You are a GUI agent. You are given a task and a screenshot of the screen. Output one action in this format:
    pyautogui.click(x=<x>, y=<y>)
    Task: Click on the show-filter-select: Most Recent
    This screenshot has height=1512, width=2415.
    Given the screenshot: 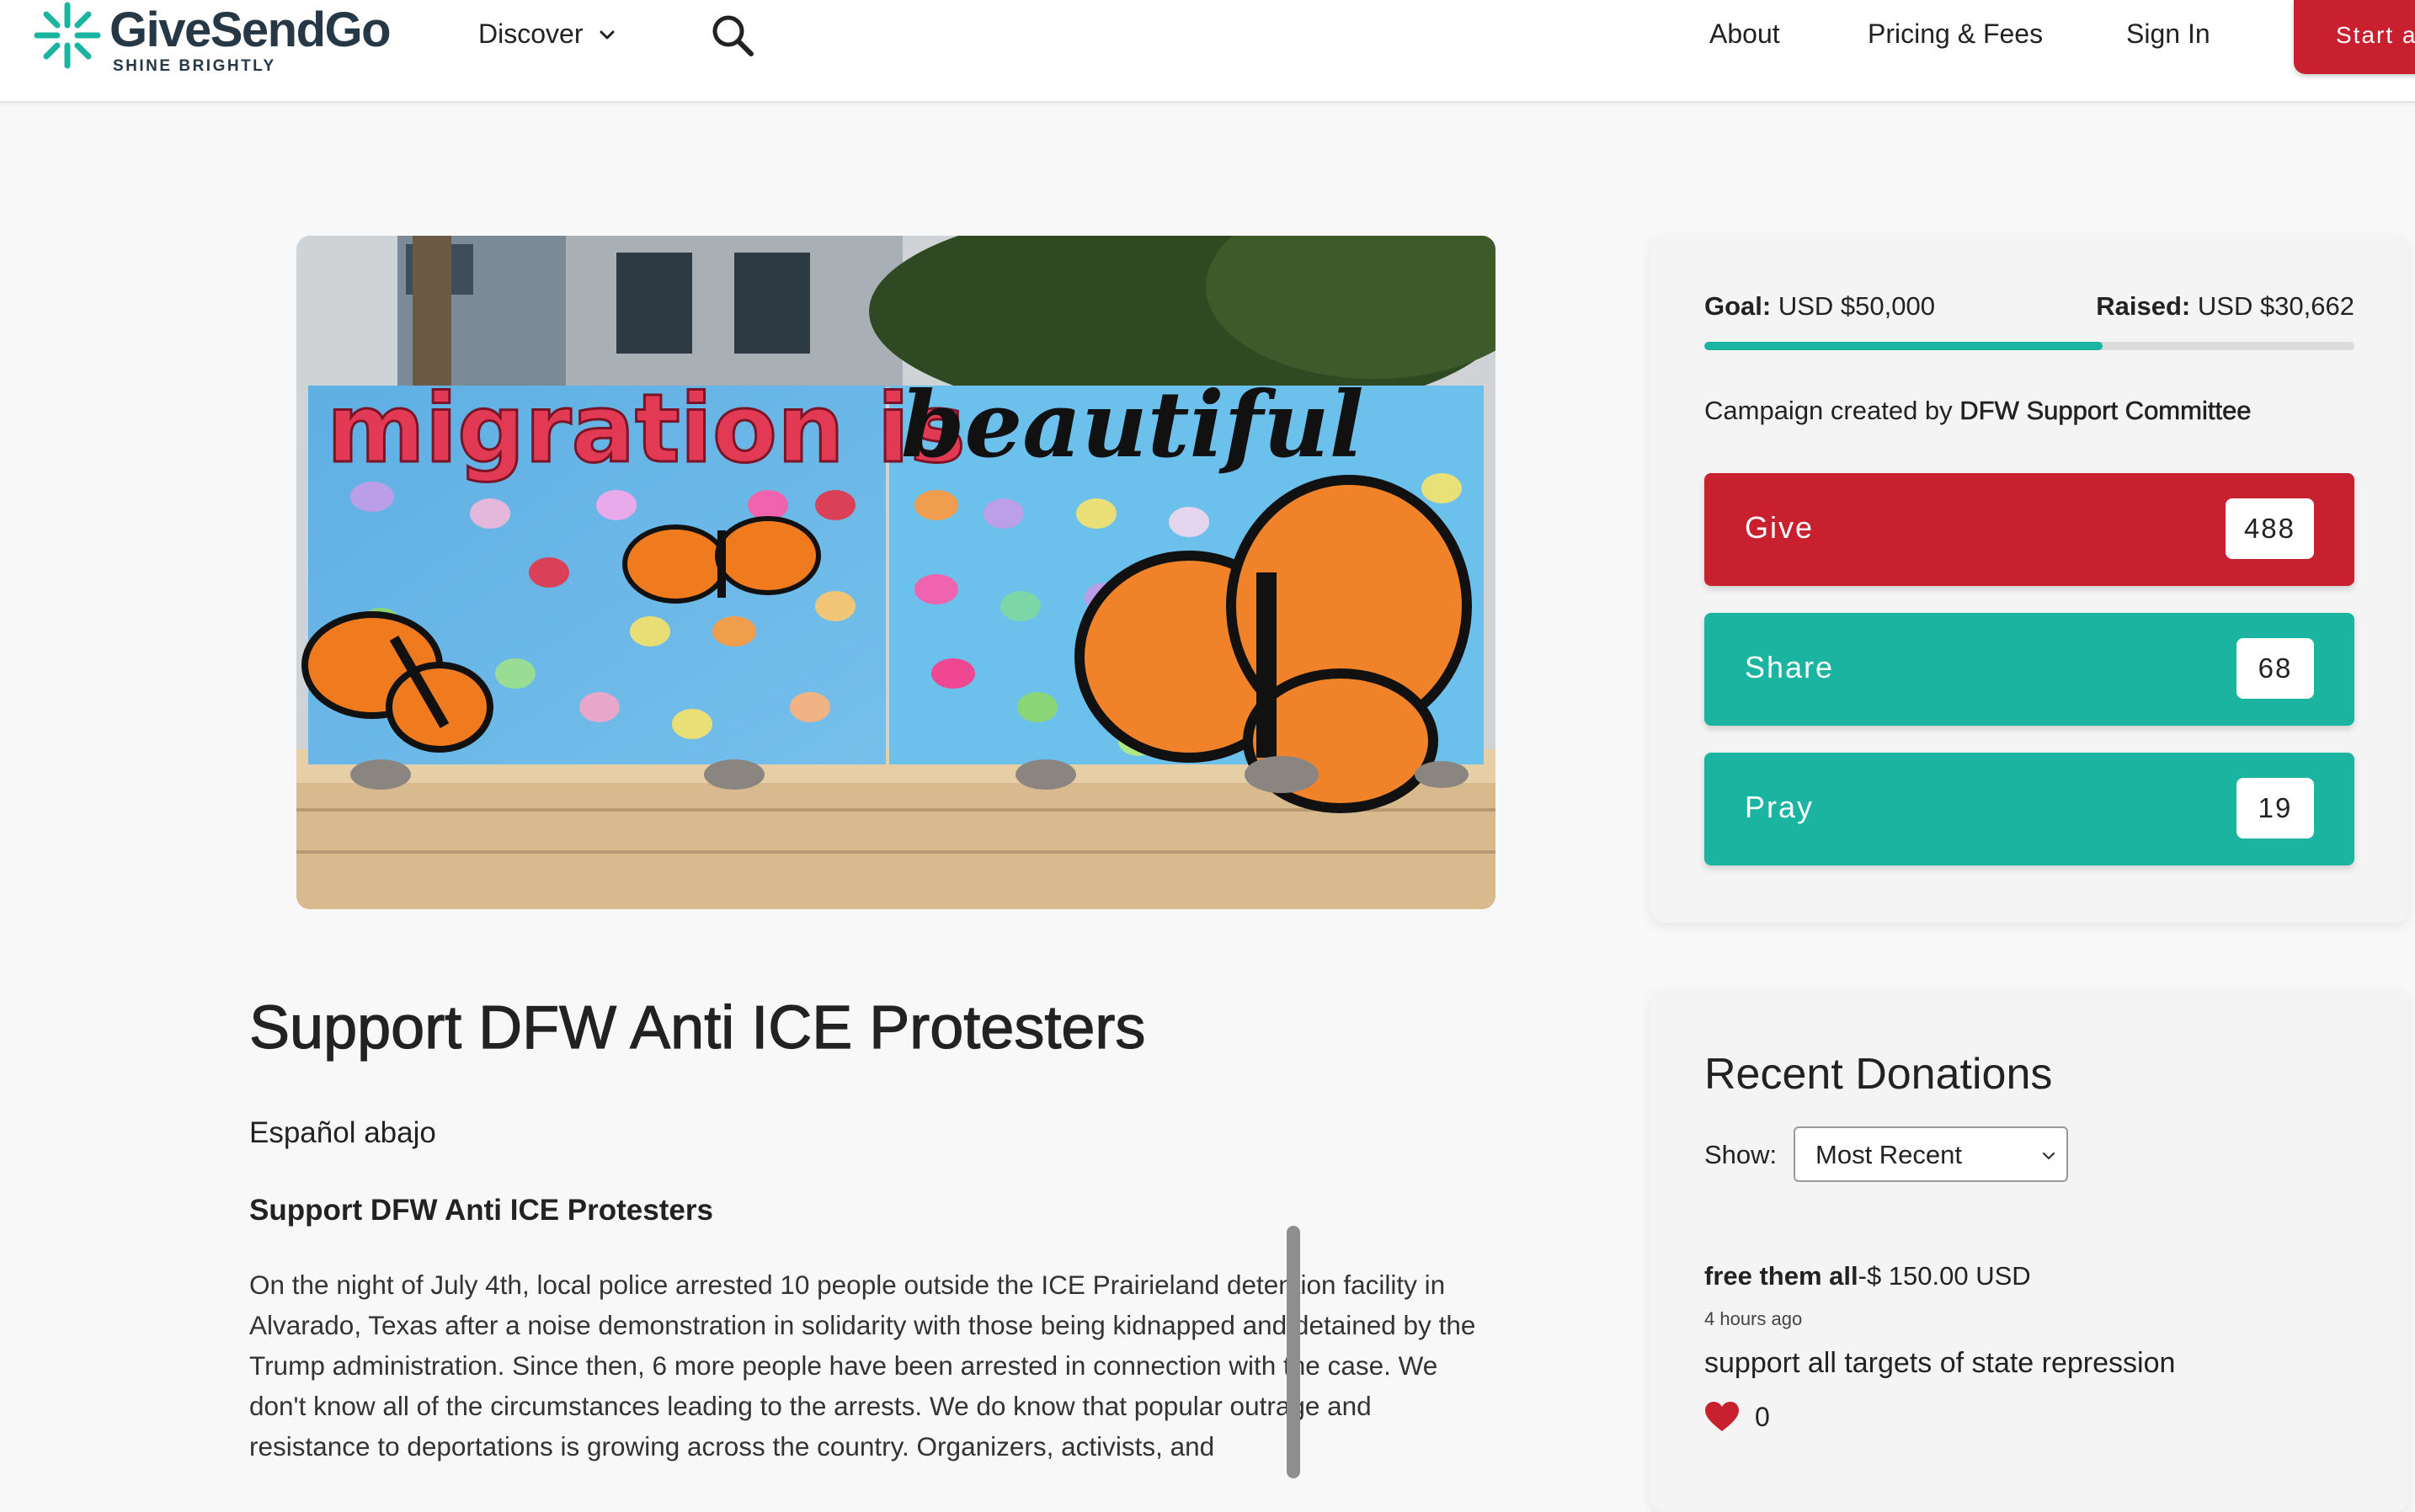 What is the action you would take?
    pyautogui.click(x=1931, y=1154)
    